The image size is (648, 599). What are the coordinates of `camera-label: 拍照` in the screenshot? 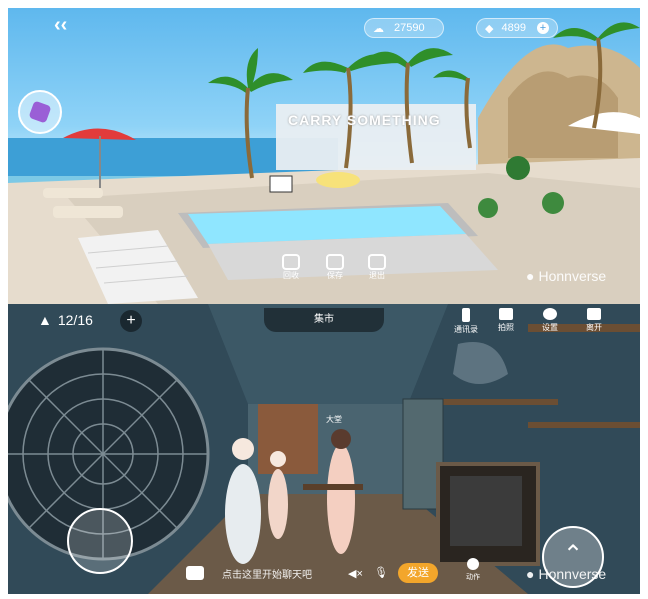 It's located at (506, 327).